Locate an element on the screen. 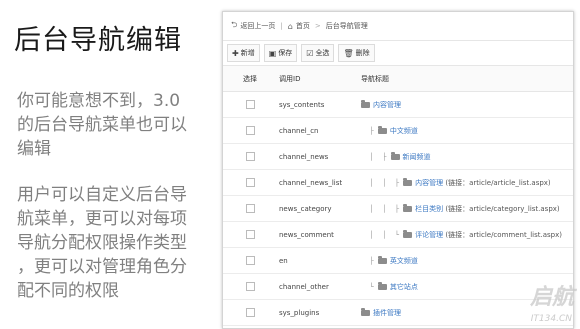 Image resolution: width=580 pixels, height=329 pixels. row-title-link: 评论管理 is located at coordinates (429, 235).